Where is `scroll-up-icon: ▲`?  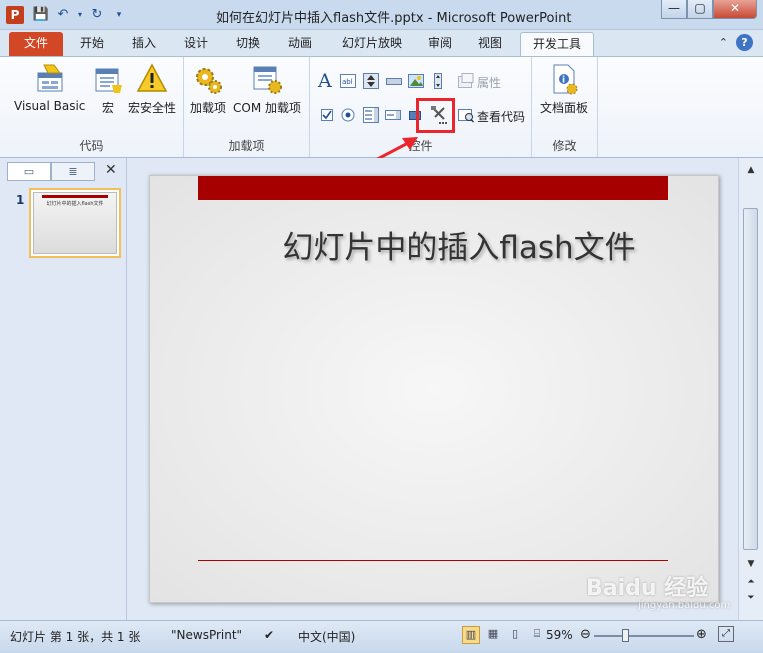
scroll-up-icon: ▲ is located at coordinates (751, 170).